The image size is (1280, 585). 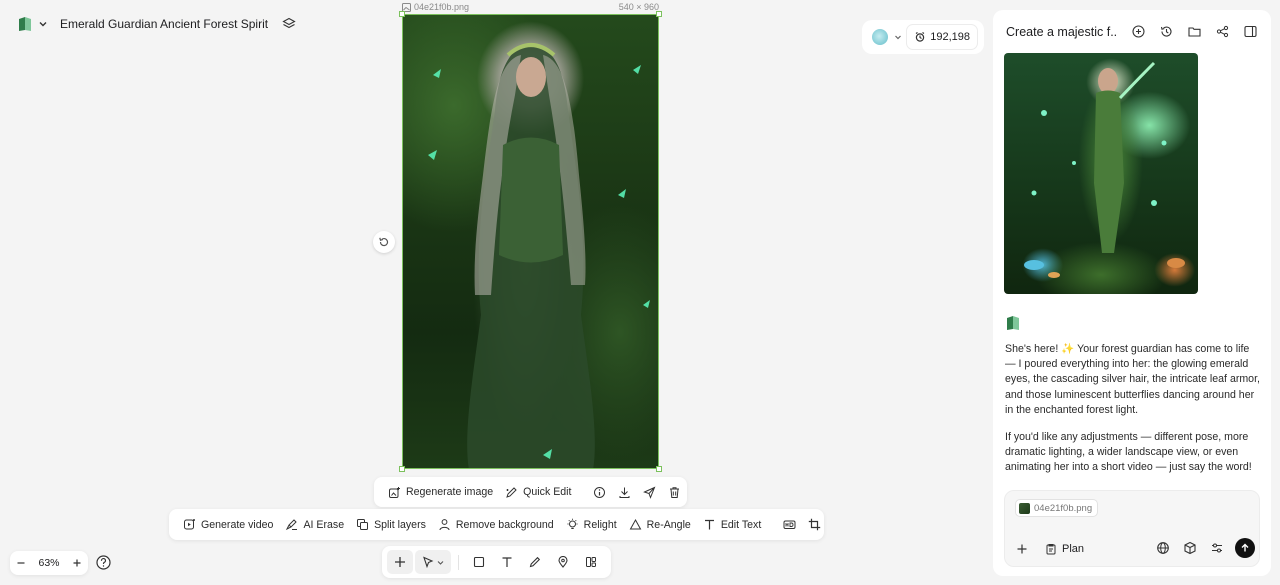 What do you see at coordinates (324, 524) in the screenshot?
I see `ai-erase-label: AI Erase` at bounding box center [324, 524].